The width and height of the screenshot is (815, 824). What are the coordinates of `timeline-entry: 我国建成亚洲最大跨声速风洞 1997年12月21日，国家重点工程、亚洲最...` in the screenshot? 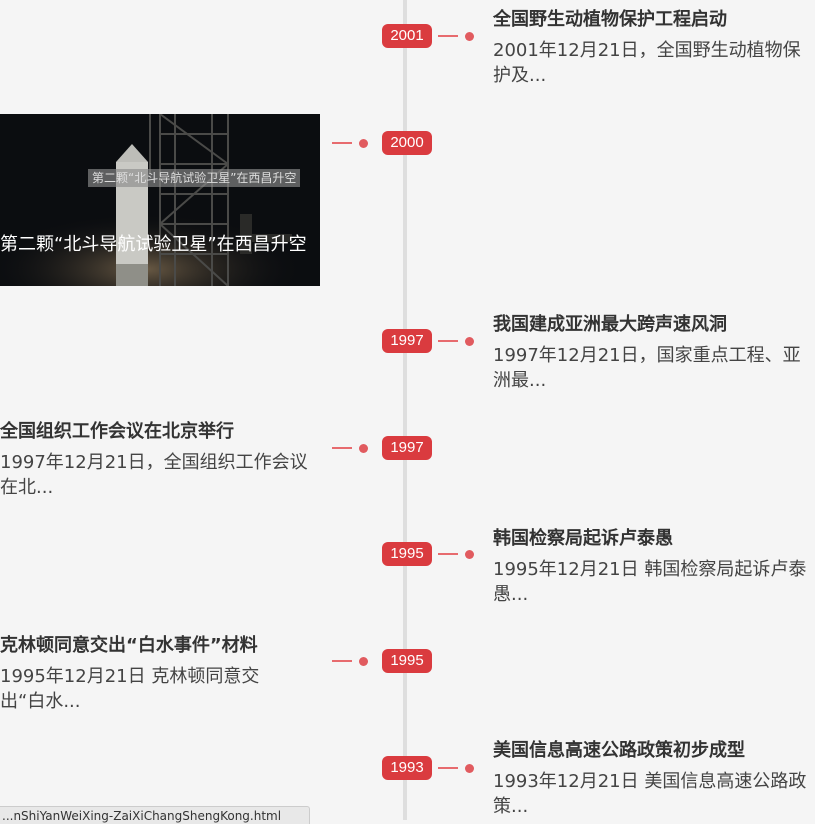 It's located at (654, 353).